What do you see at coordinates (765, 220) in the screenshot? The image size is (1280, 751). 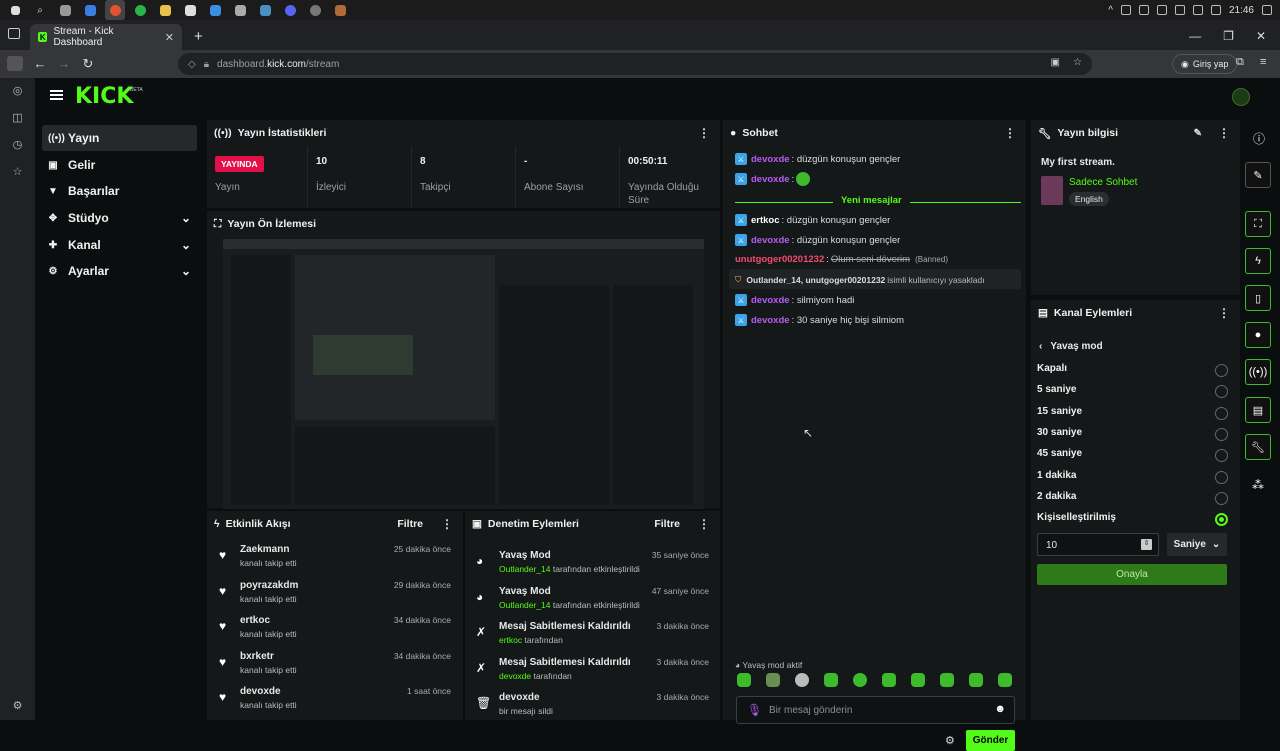 I see `chat-username: ertkoc` at bounding box center [765, 220].